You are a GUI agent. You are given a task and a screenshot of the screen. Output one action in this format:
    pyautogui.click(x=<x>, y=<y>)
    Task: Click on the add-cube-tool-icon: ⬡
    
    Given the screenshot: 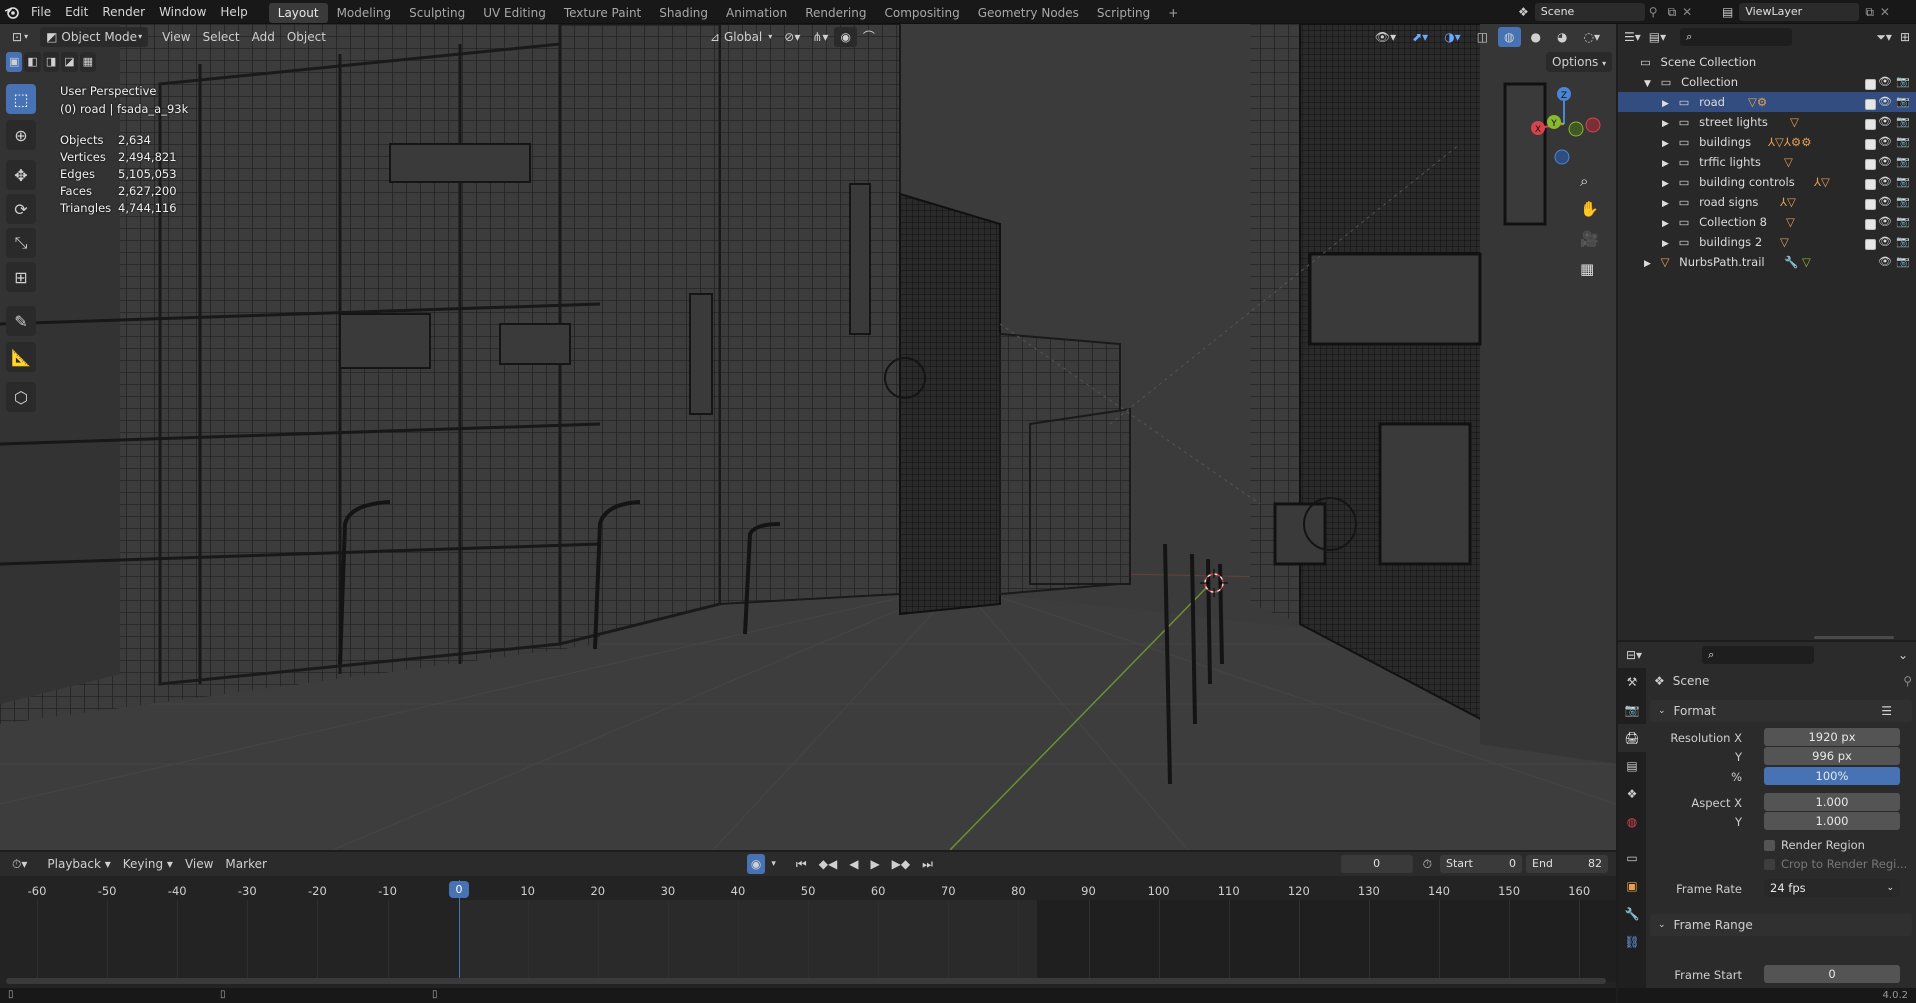 What is the action you would take?
    pyautogui.click(x=21, y=397)
    